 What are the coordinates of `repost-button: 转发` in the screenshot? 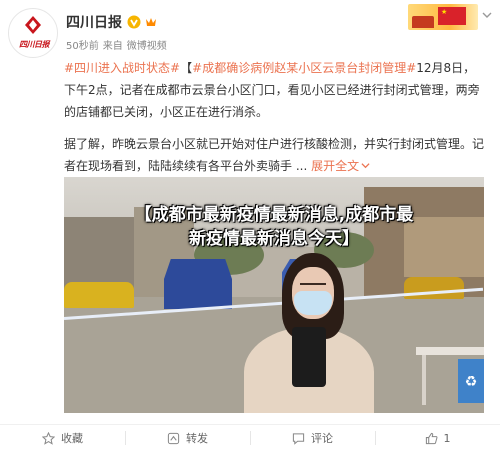 It's located at (187, 438).